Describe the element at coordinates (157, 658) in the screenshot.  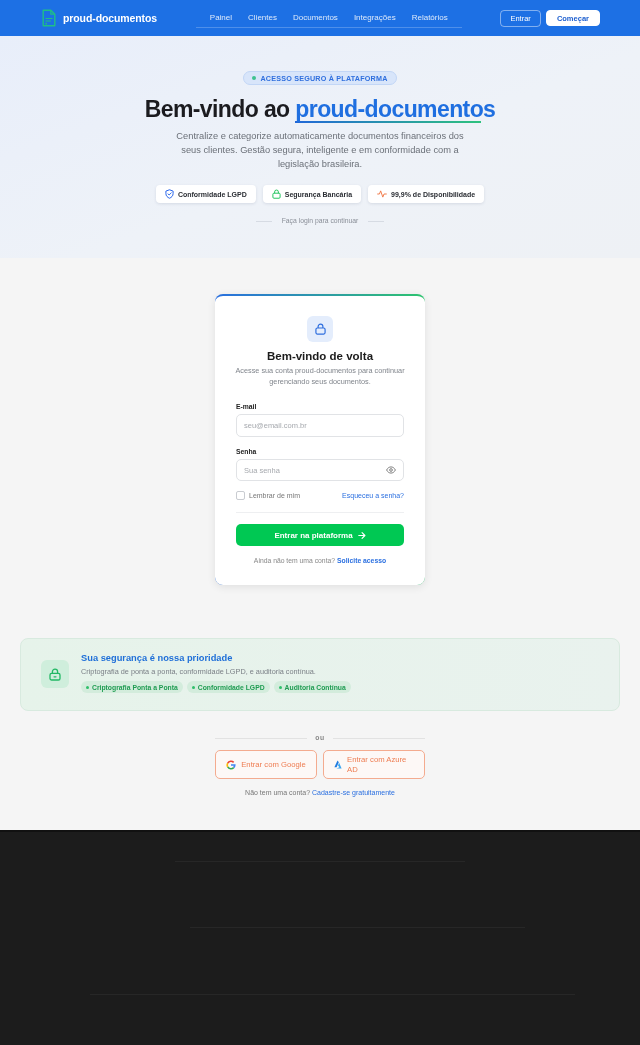
I see `security-title: Sua segurança é nossa prioridade` at that location.